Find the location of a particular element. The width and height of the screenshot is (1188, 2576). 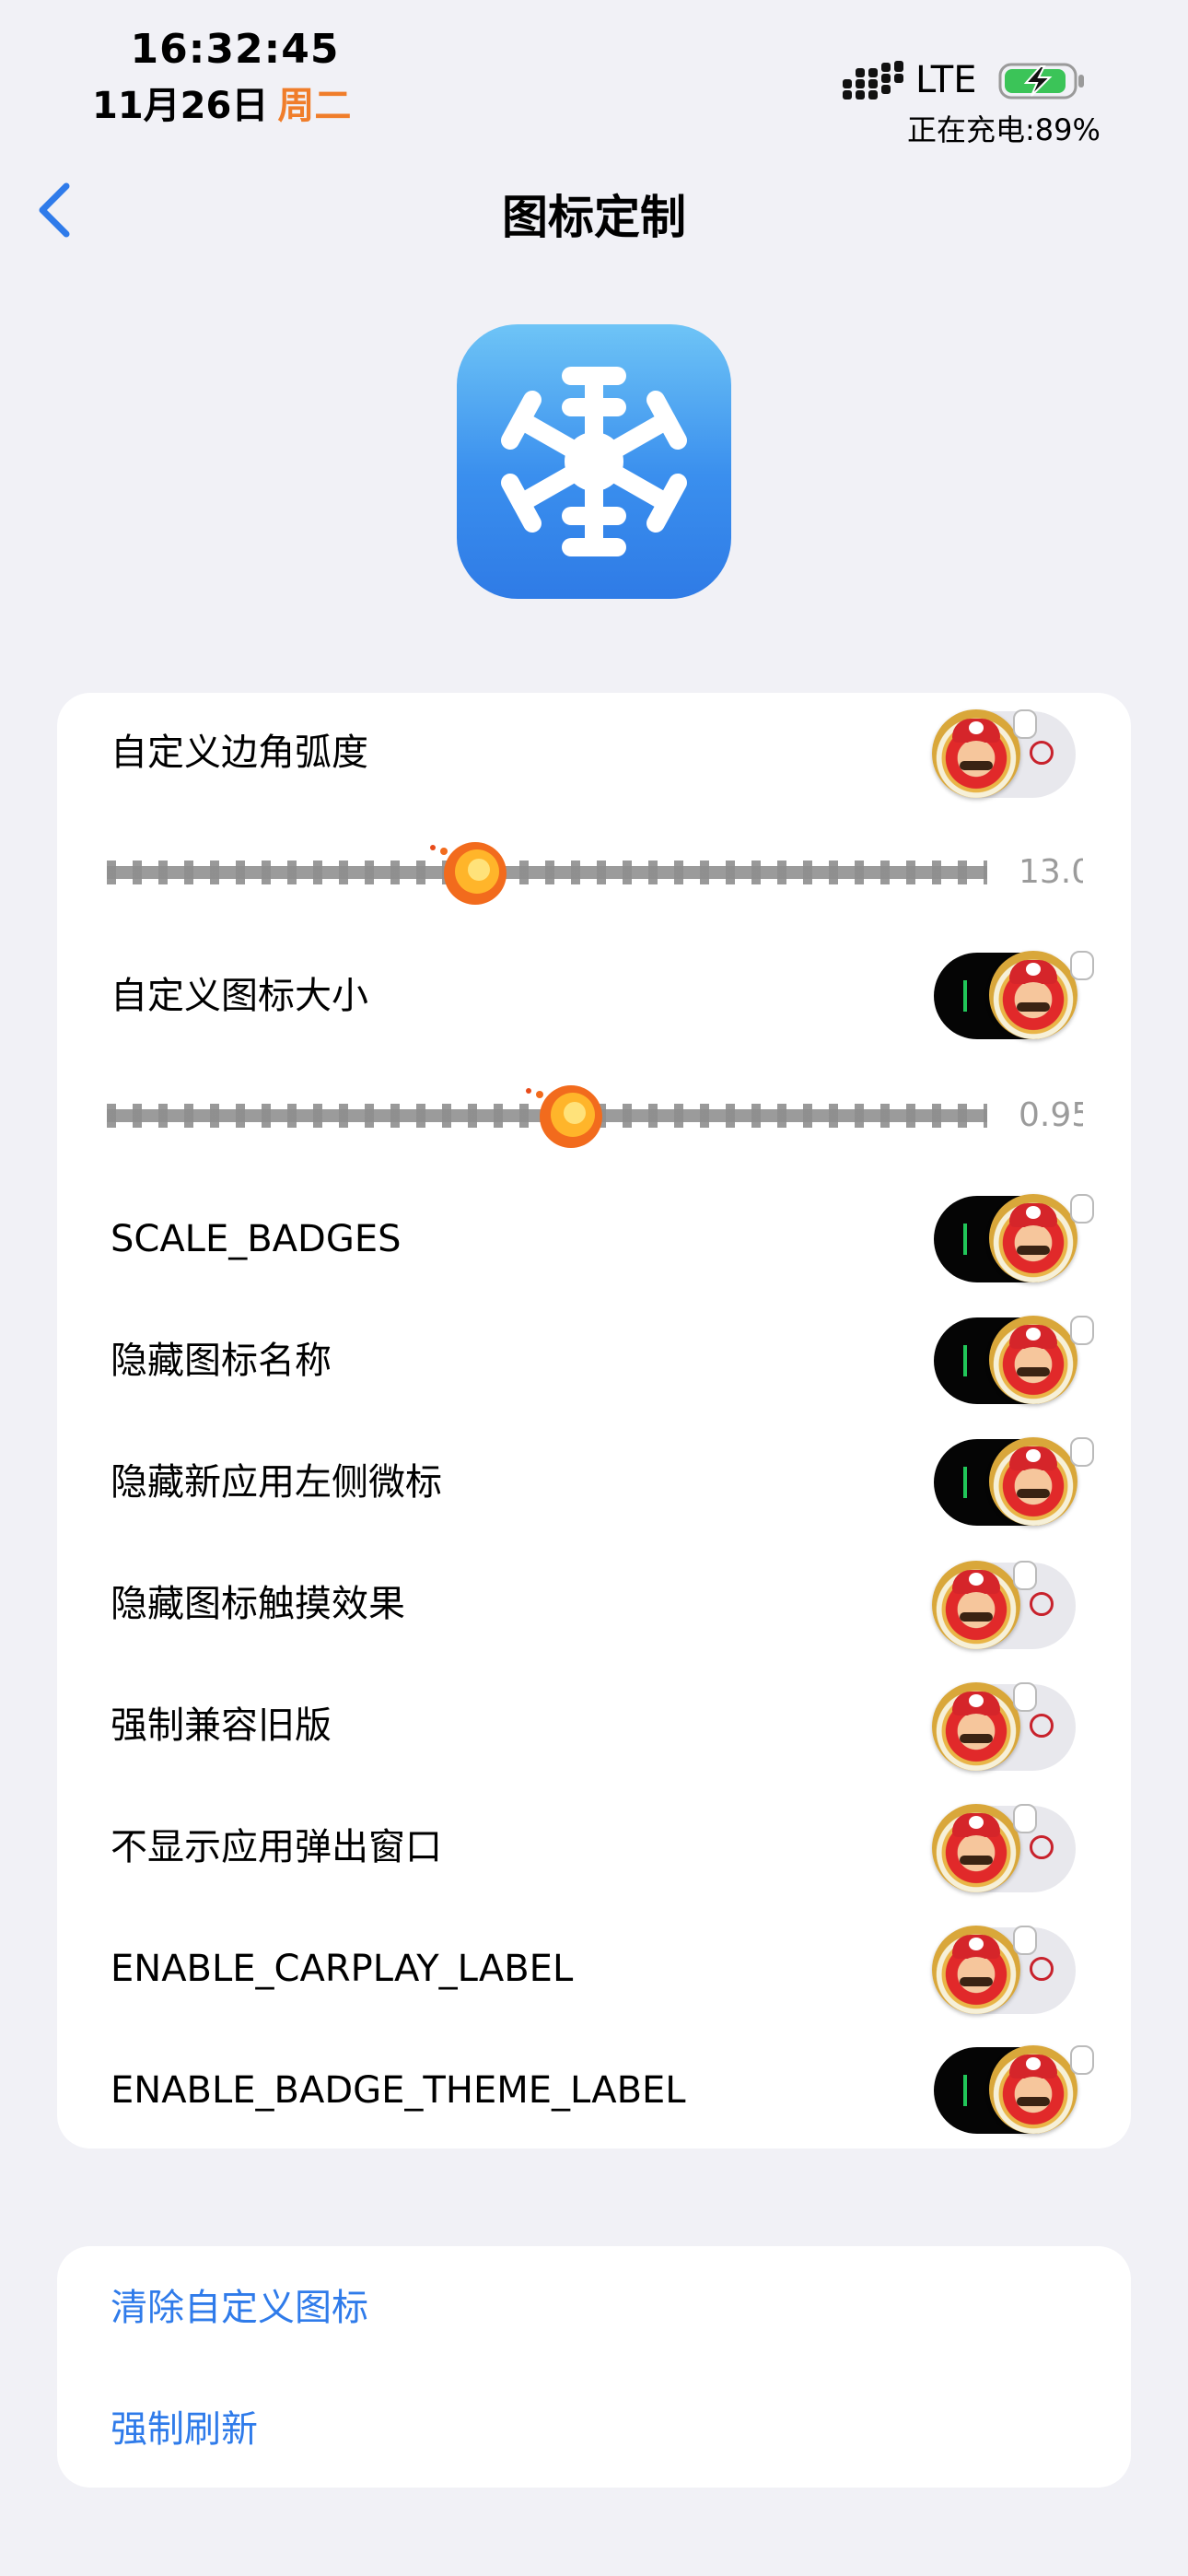

hide-touch-effect-label: 隐藏图标触摸效果 is located at coordinates (258, 1604).